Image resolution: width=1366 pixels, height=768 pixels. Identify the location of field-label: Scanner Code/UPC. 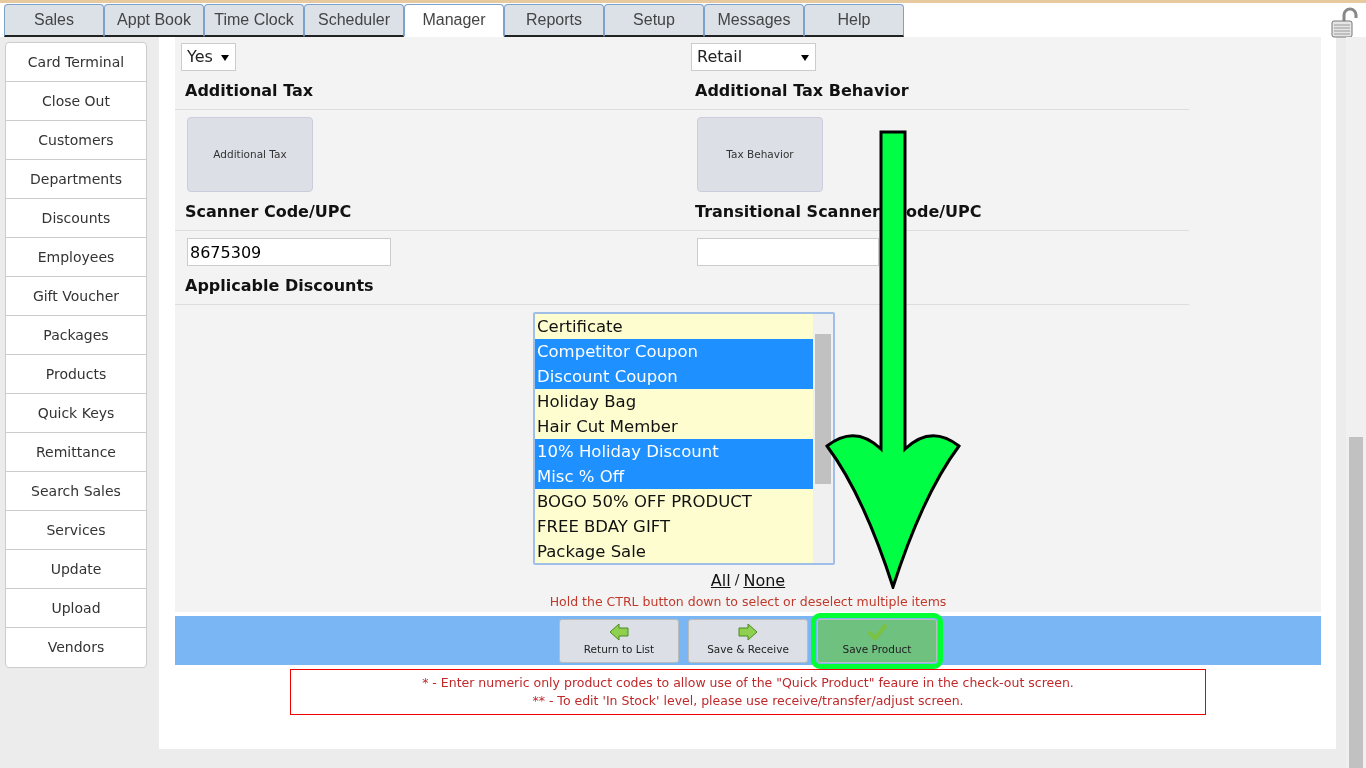
(268, 212).